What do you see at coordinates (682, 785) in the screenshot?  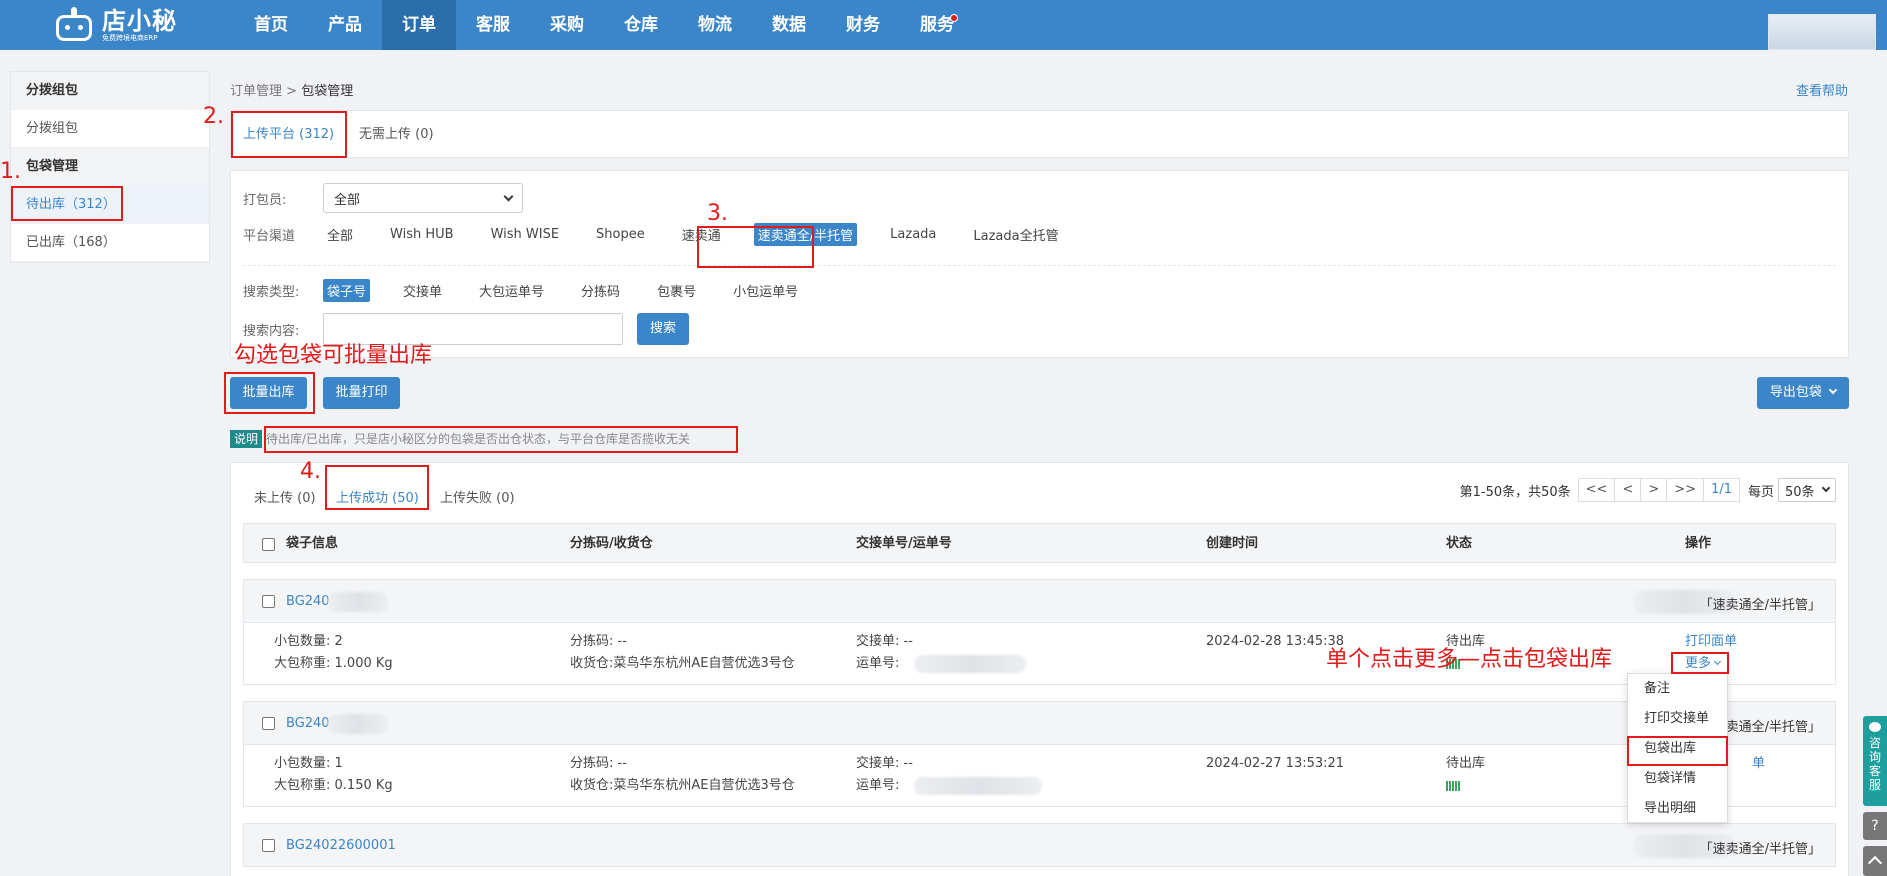 I see `receiving-warehouse: 收货仓:菜鸟华东杭州AE自营优选3号仓` at bounding box center [682, 785].